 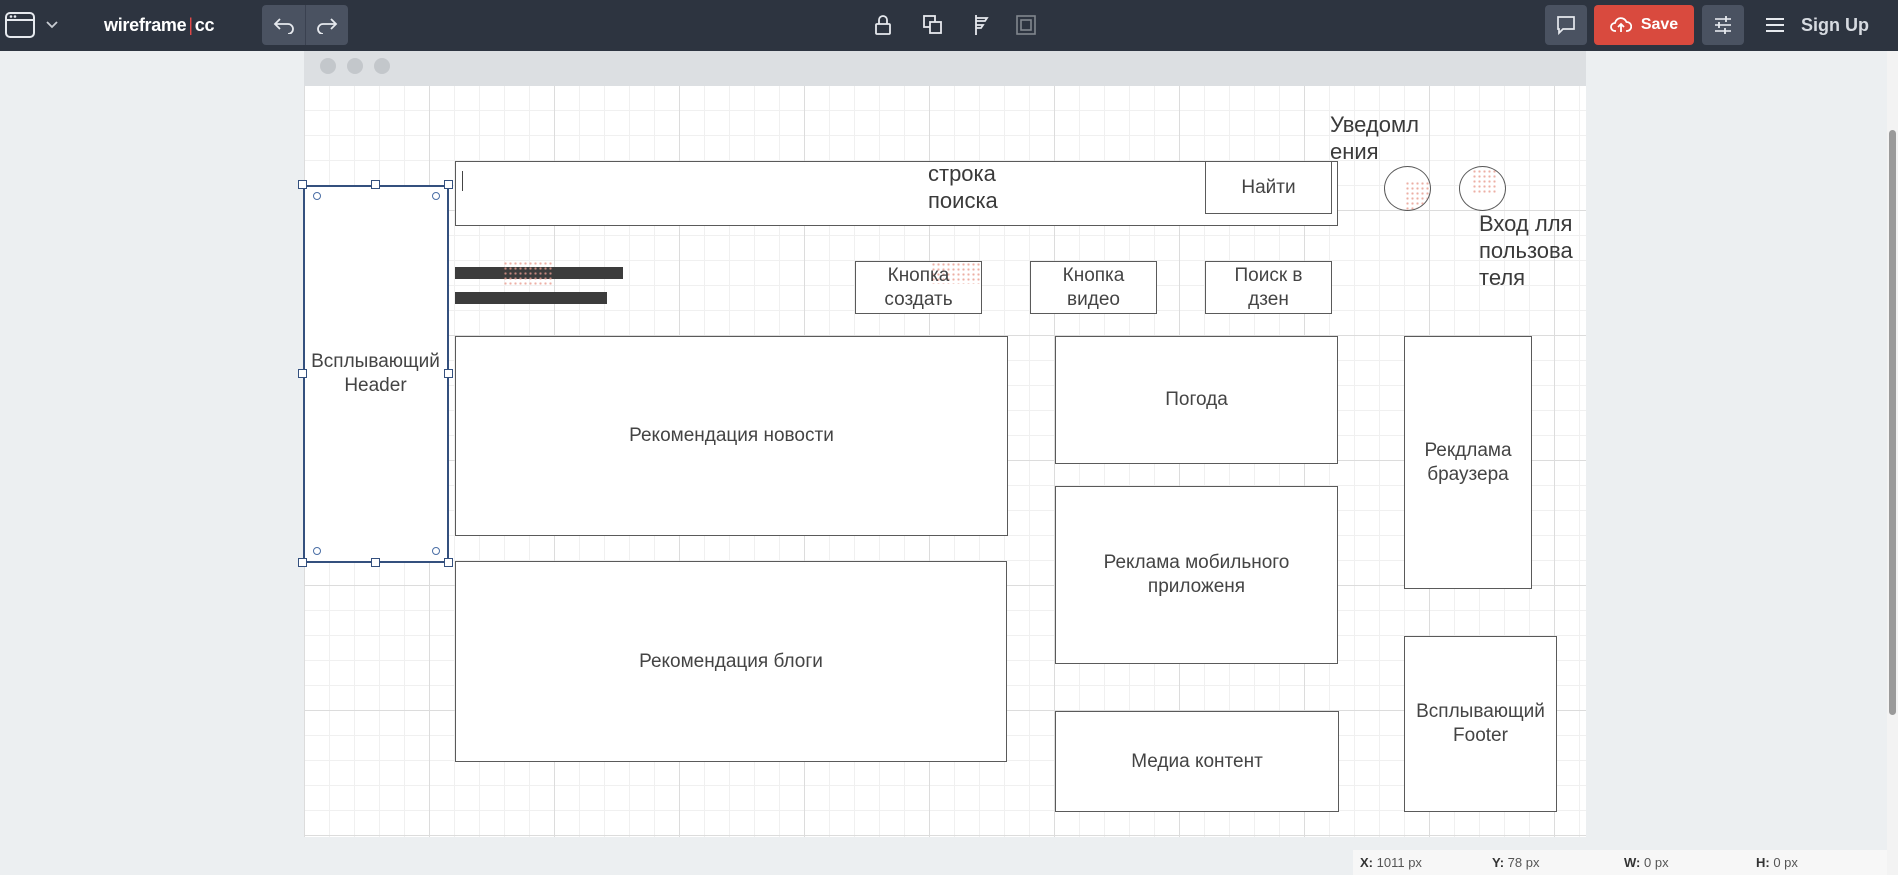 I want to click on redo-icon, so click(x=327, y=26).